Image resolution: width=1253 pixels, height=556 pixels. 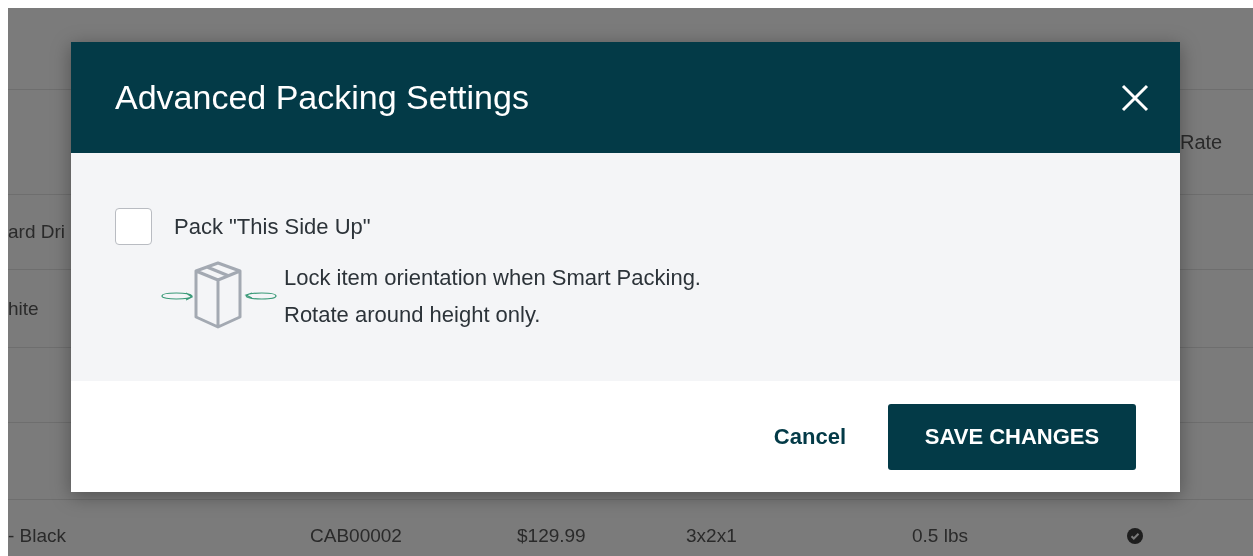 I want to click on rotating-box-icon, so click(x=219, y=296).